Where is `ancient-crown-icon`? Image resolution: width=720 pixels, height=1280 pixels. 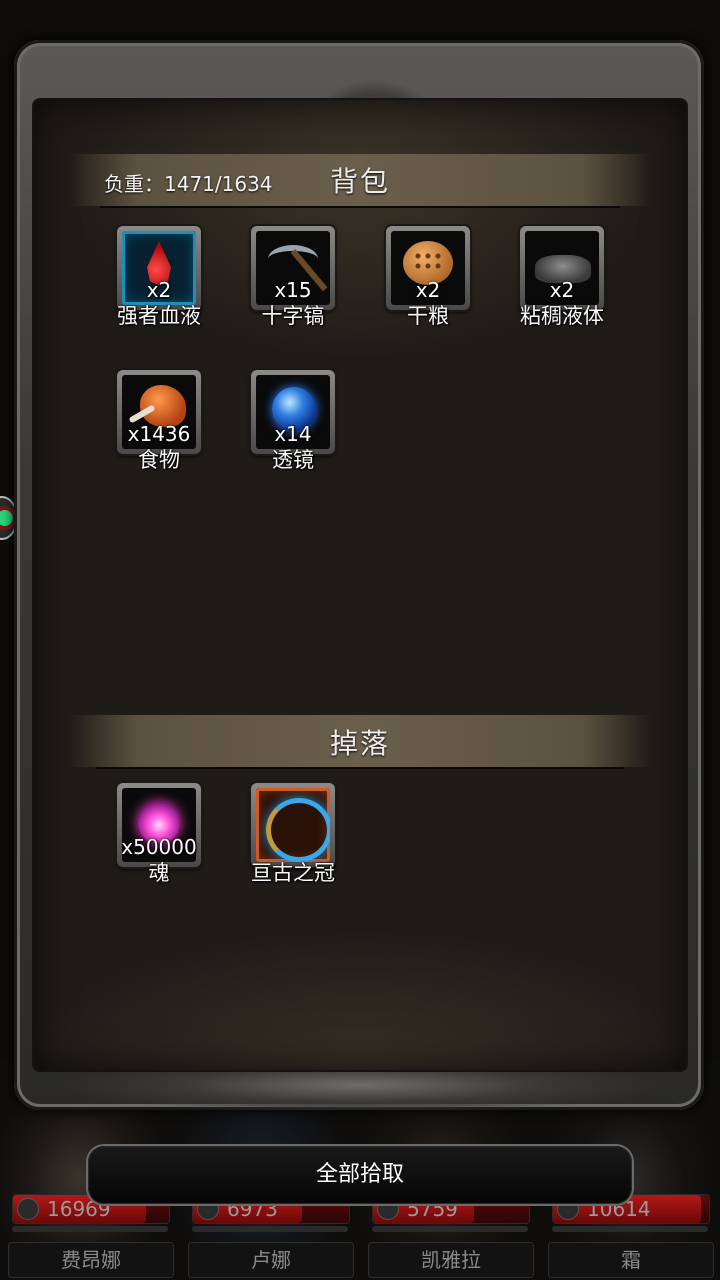 ancient-crown-icon is located at coordinates (298, 830).